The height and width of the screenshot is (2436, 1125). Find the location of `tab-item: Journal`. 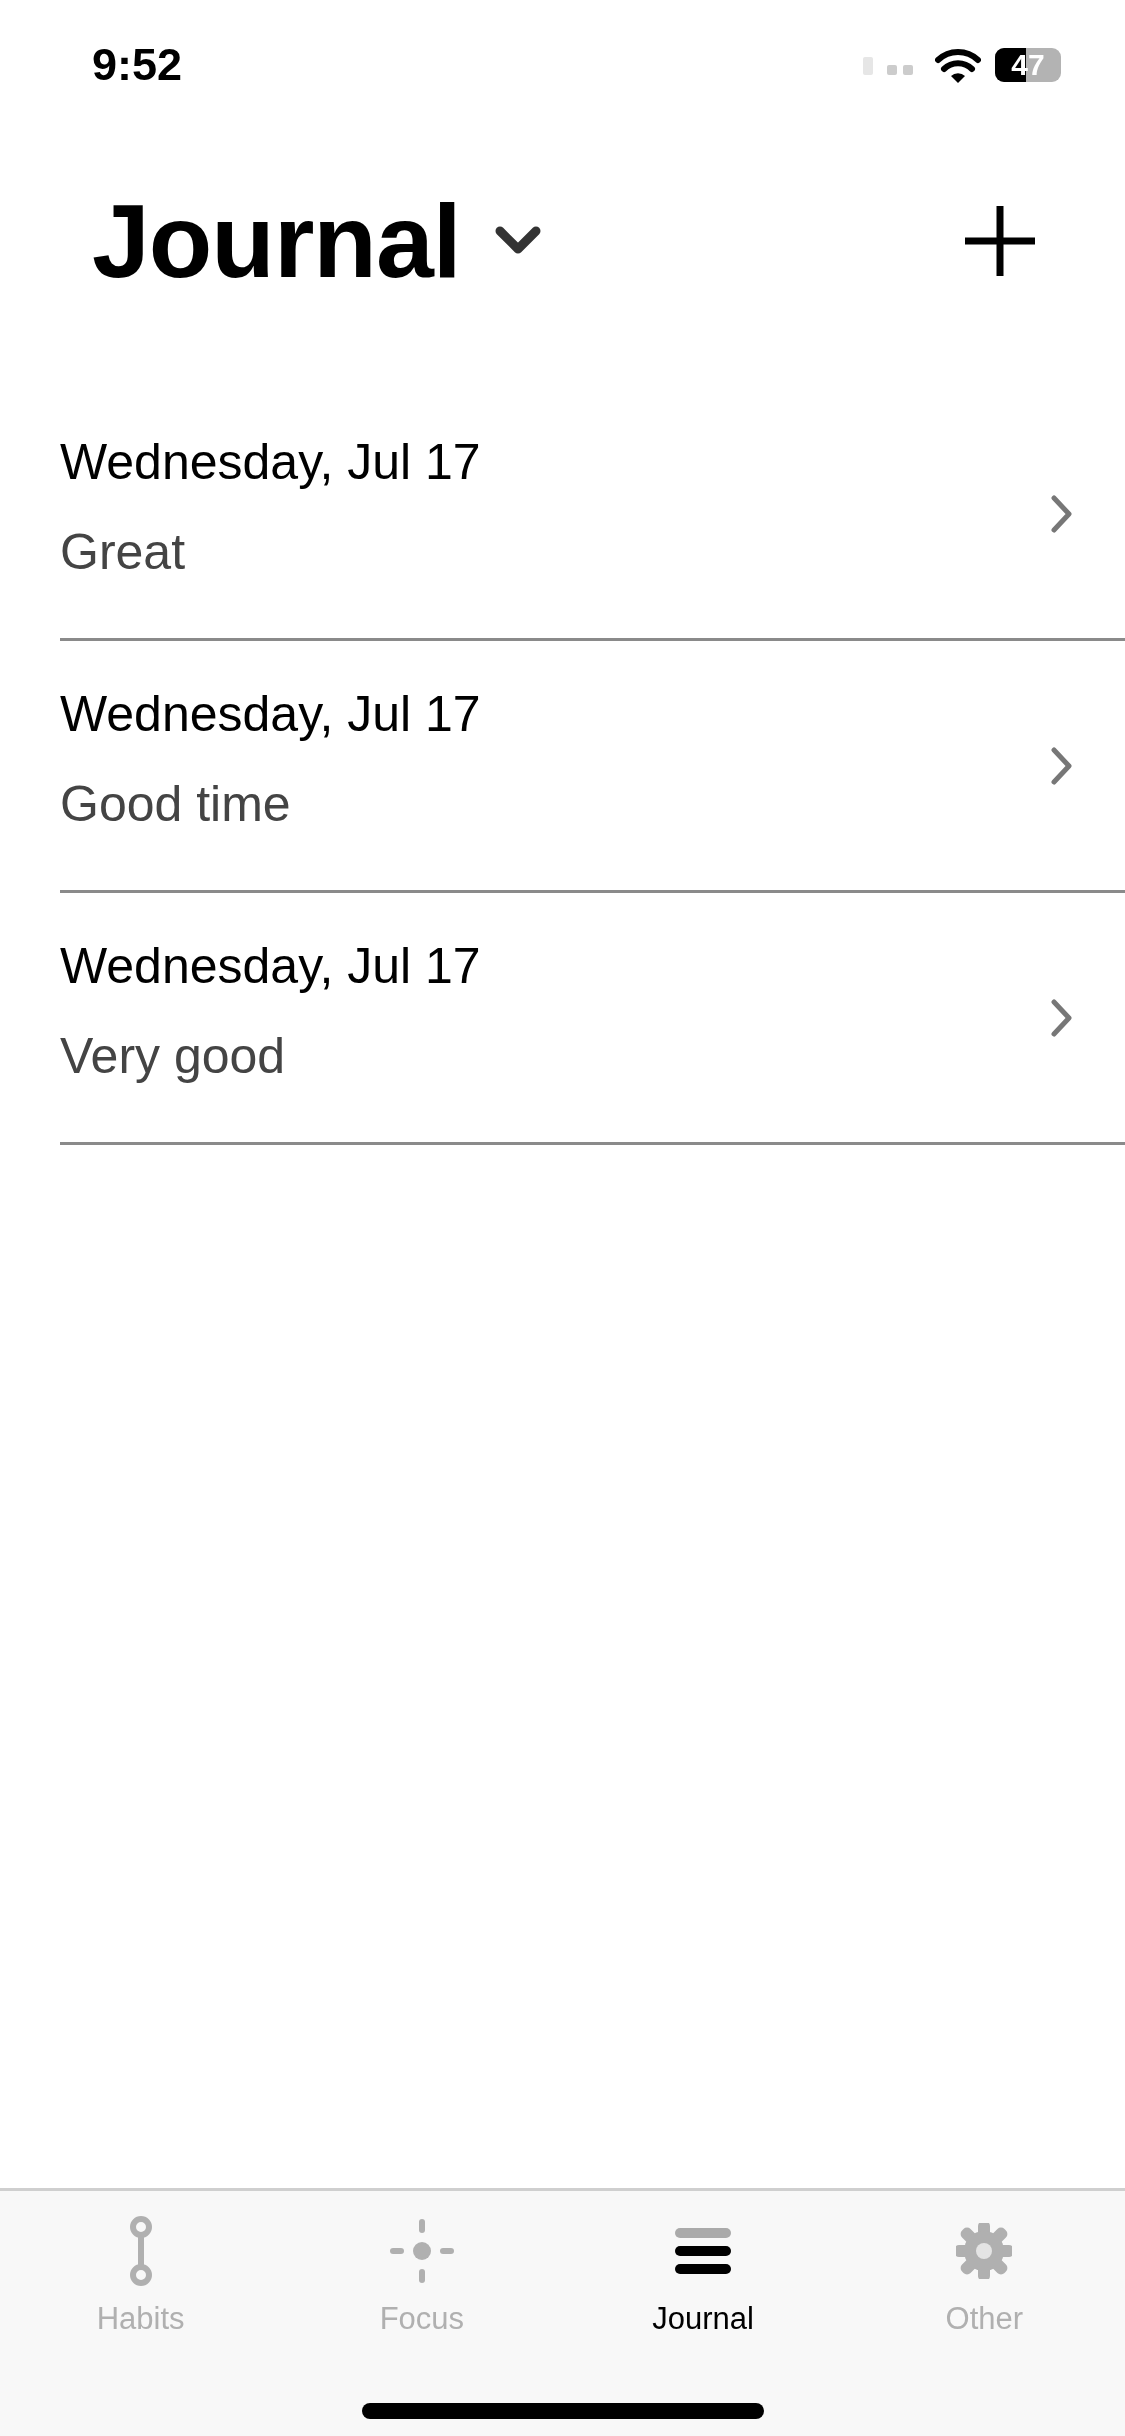

tab-item: Journal is located at coordinates (703, 2264).